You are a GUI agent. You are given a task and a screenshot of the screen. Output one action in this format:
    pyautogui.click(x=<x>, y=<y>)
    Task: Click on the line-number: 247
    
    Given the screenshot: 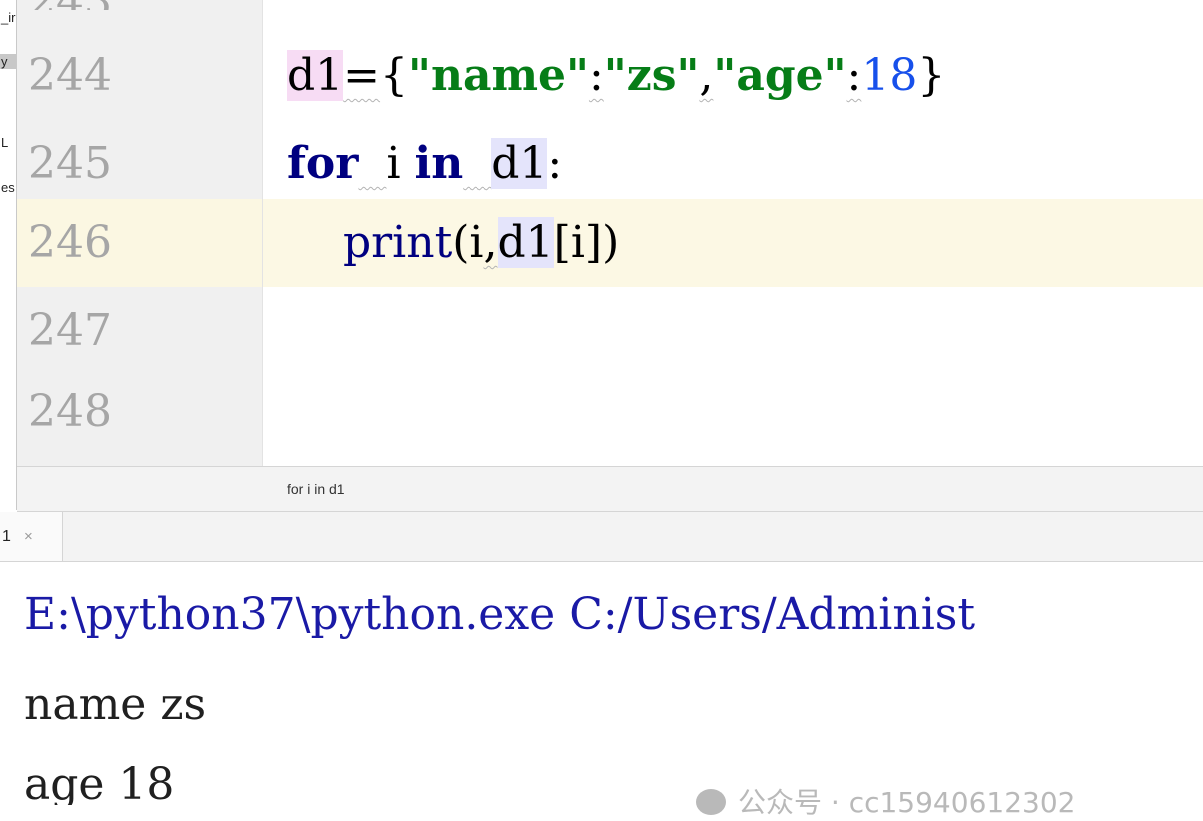 What is the action you would take?
    pyautogui.click(x=70, y=330)
    